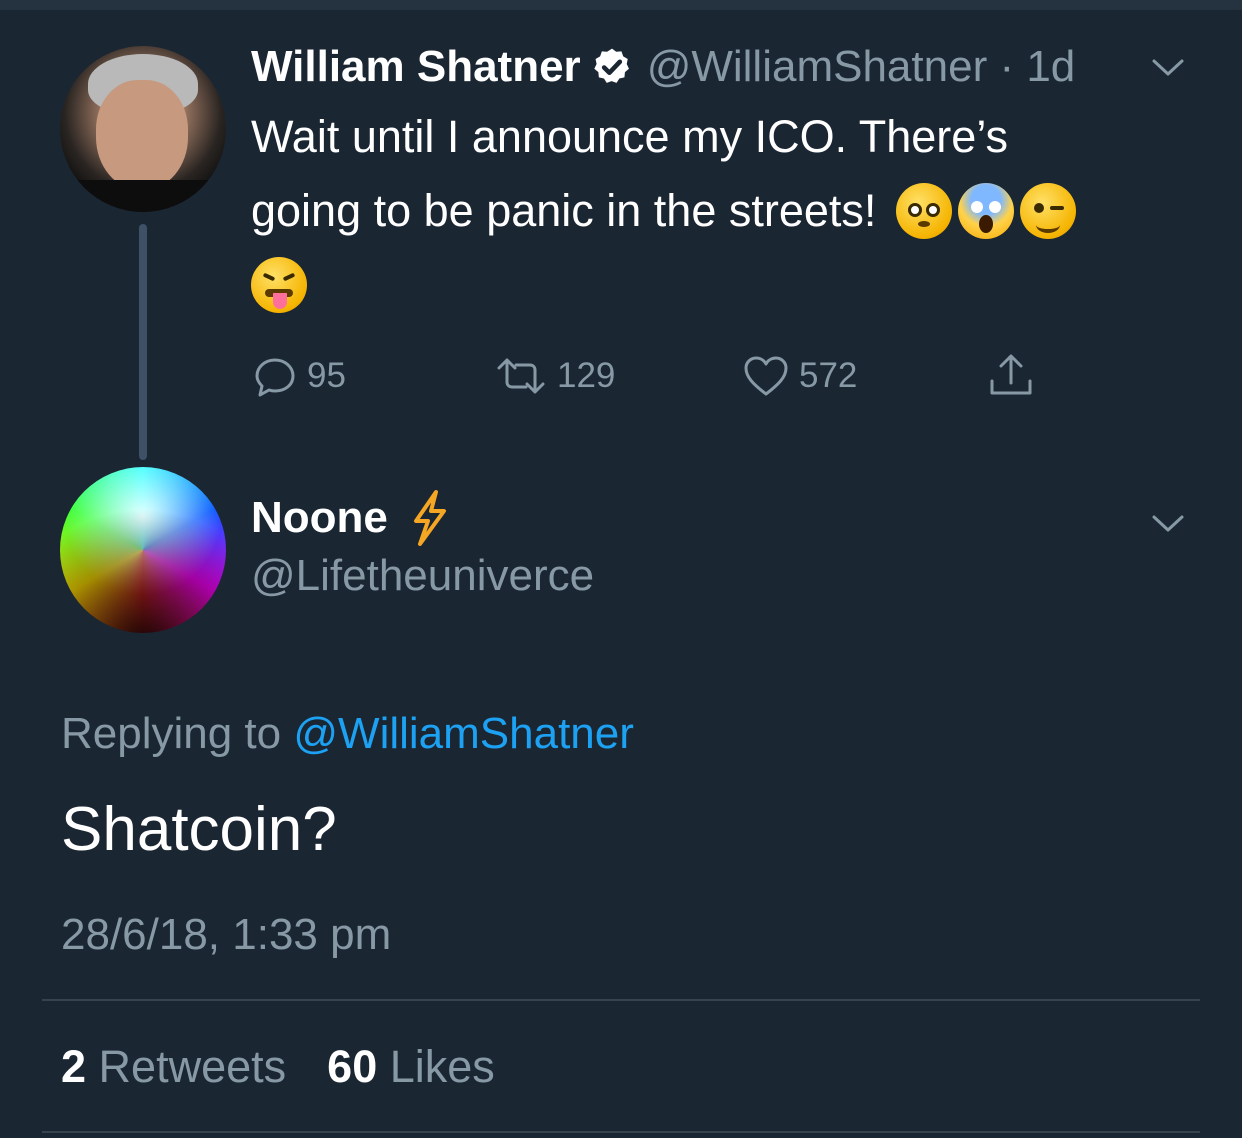 This screenshot has height=1138, width=1242. What do you see at coordinates (521, 376) in the screenshot?
I see `retweet-icon` at bounding box center [521, 376].